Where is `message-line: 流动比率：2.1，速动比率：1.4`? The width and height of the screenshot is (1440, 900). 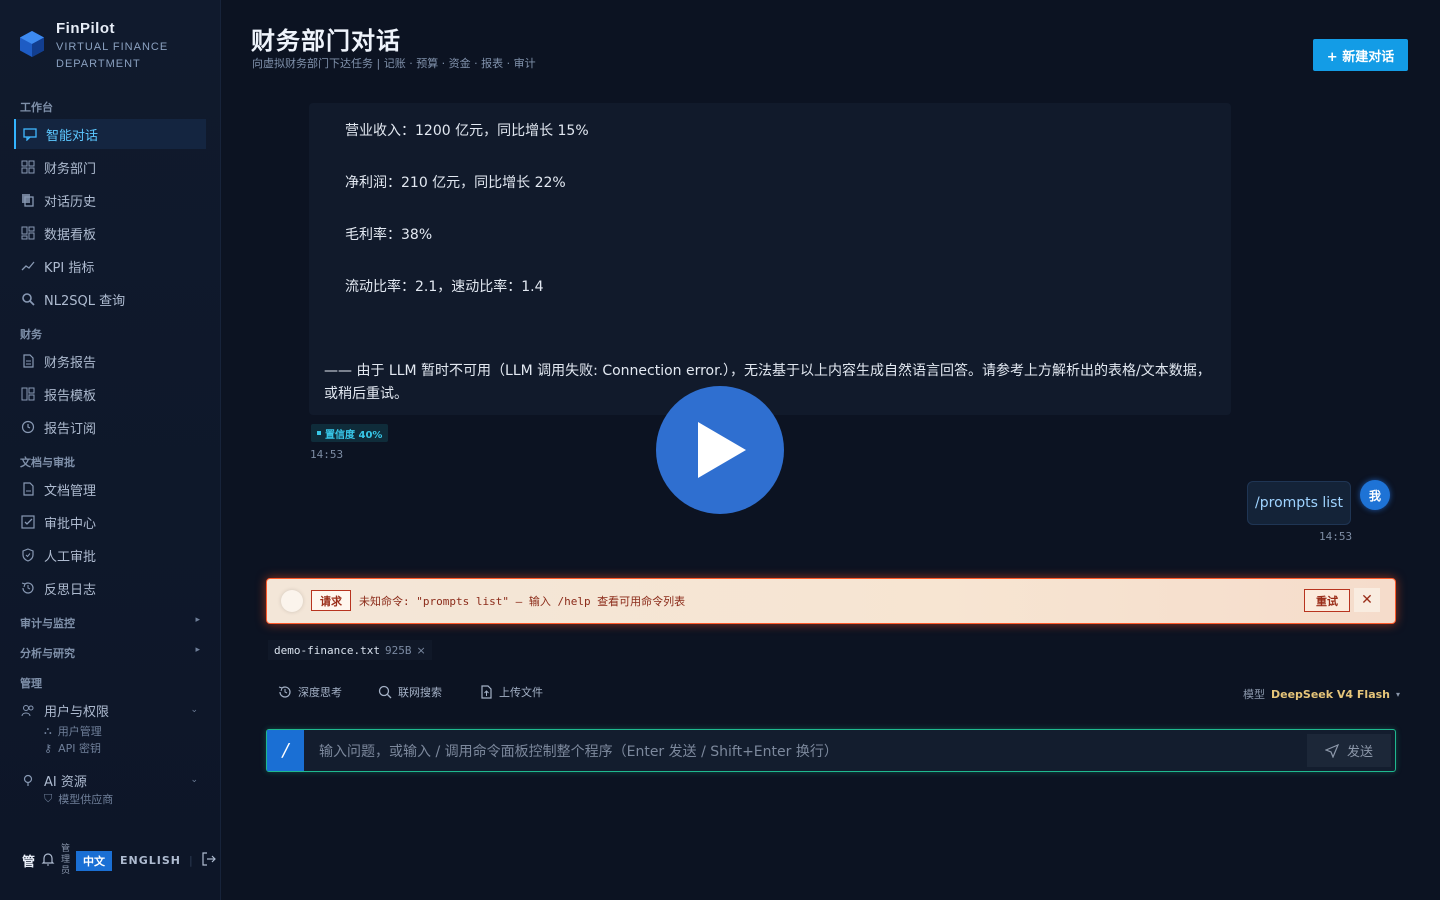
message-line: 流动比率：2.1，速动比率：1.4 is located at coordinates (444, 287).